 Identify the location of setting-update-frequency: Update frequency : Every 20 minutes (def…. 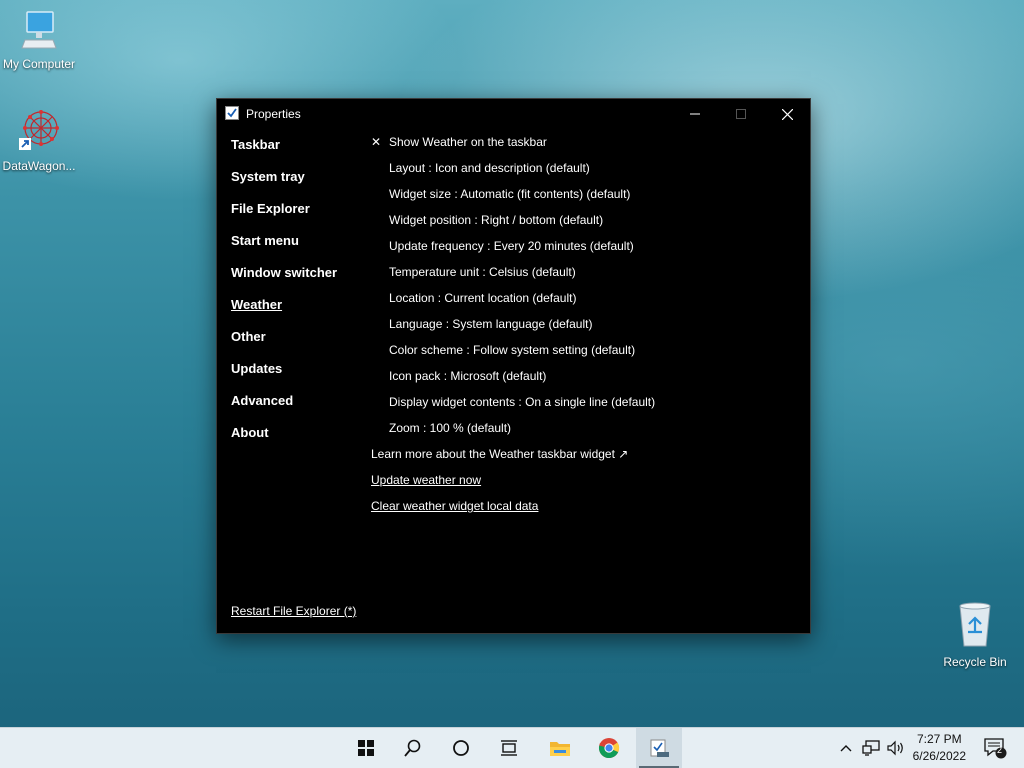
(585, 250).